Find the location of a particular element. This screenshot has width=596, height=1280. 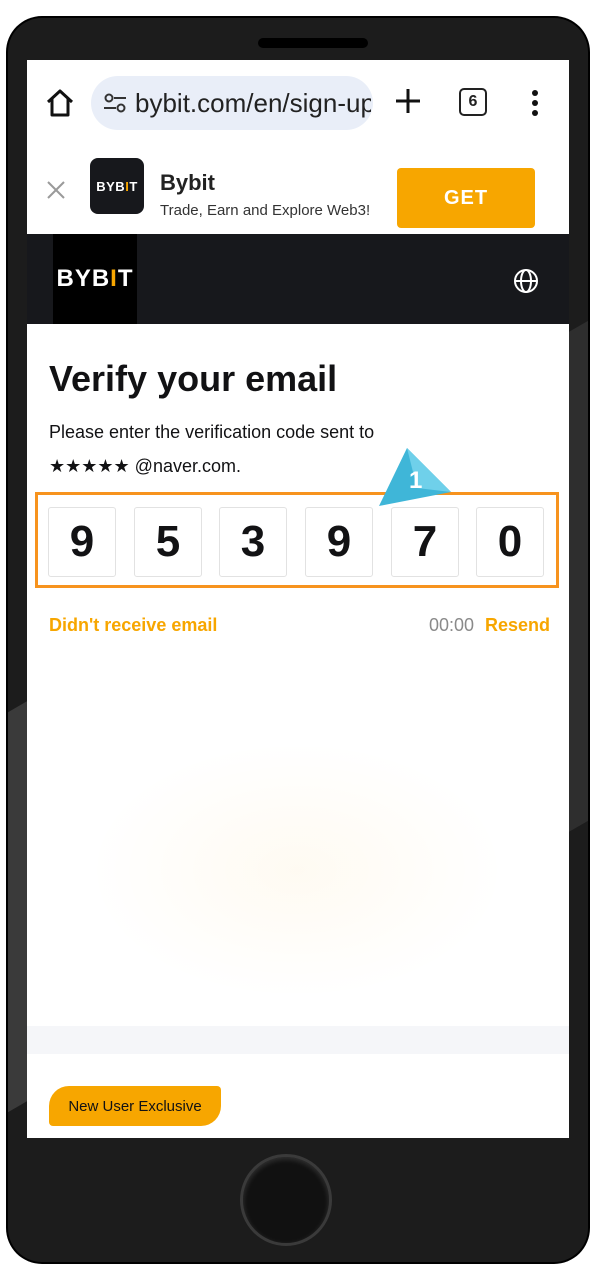

code-digit-4: 9 is located at coordinates (339, 542).